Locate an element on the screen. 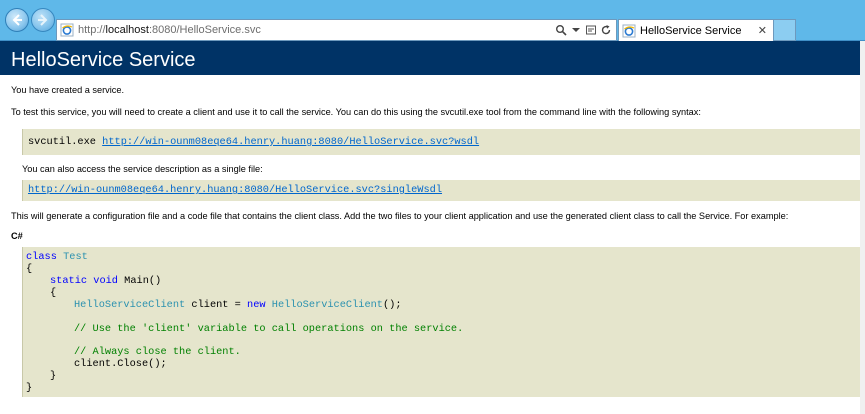 This screenshot has width=865, height=414. code-keyword: new is located at coordinates (256, 305).